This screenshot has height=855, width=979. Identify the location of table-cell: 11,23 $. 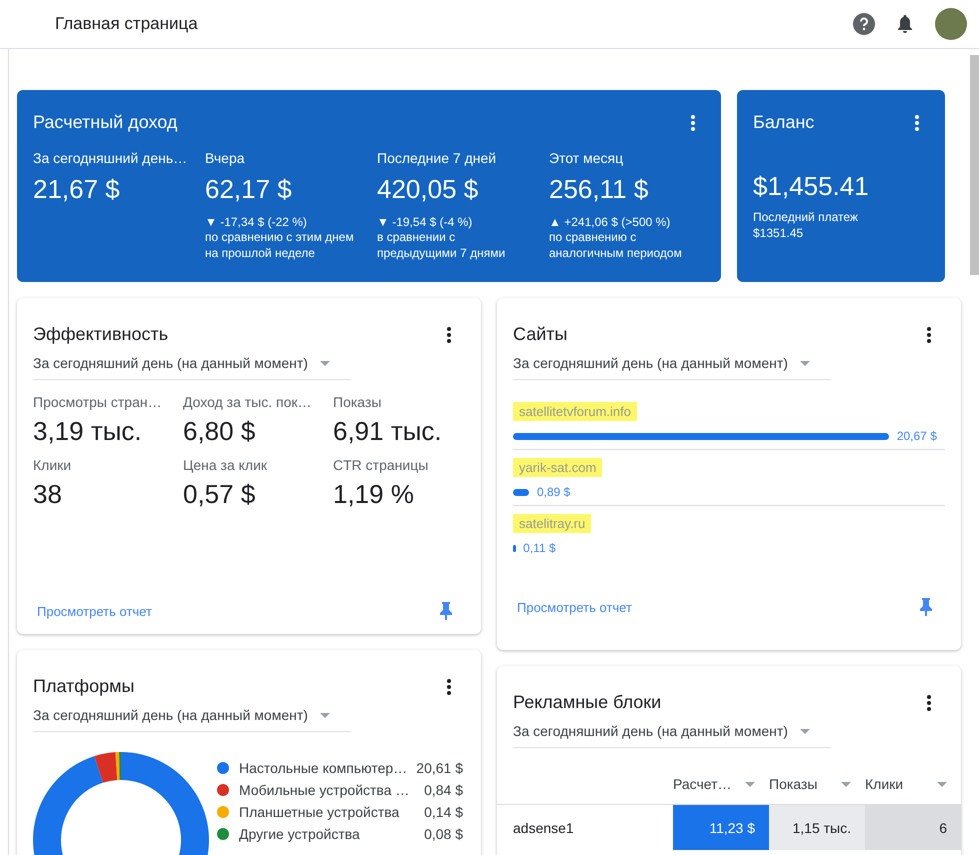
(721, 827).